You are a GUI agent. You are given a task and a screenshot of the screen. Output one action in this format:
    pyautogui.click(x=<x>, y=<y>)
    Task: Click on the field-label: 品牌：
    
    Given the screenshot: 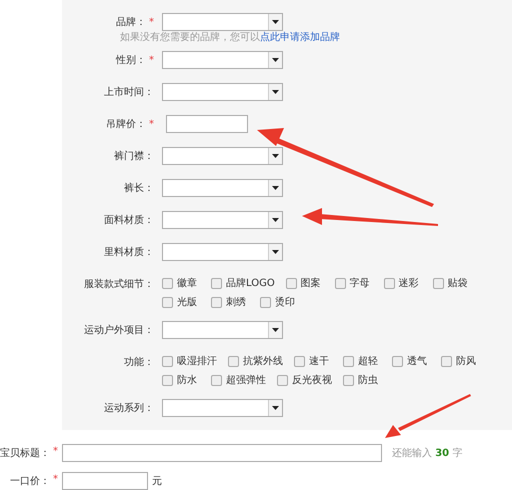 What is the action you would take?
    pyautogui.click(x=131, y=22)
    